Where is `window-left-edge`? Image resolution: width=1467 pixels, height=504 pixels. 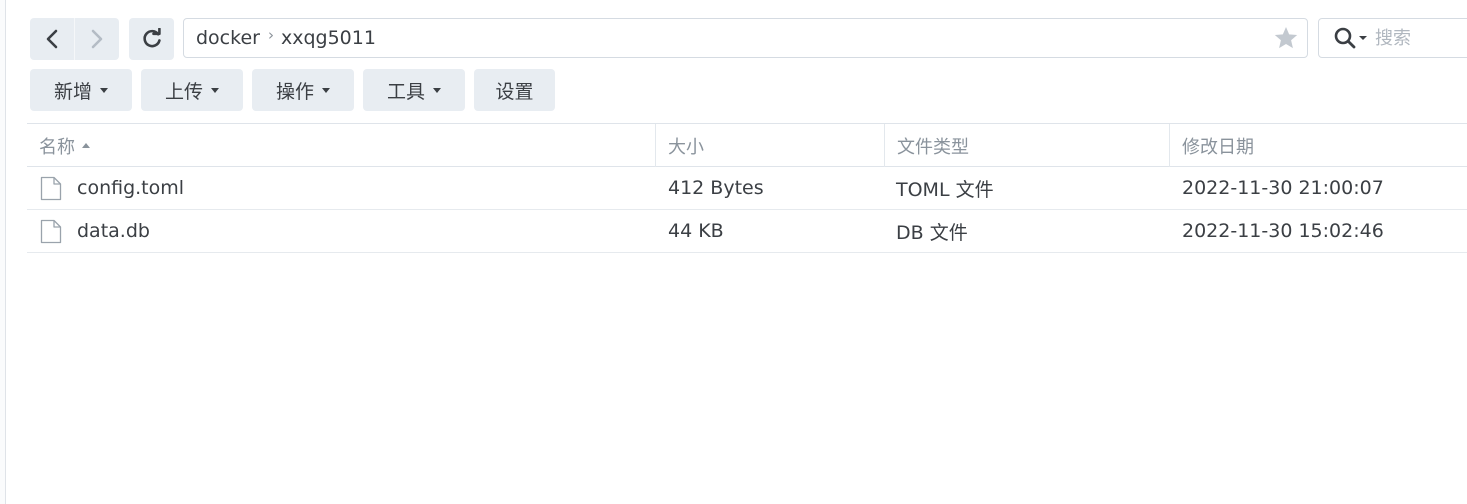 window-left-edge is located at coordinates (3, 252).